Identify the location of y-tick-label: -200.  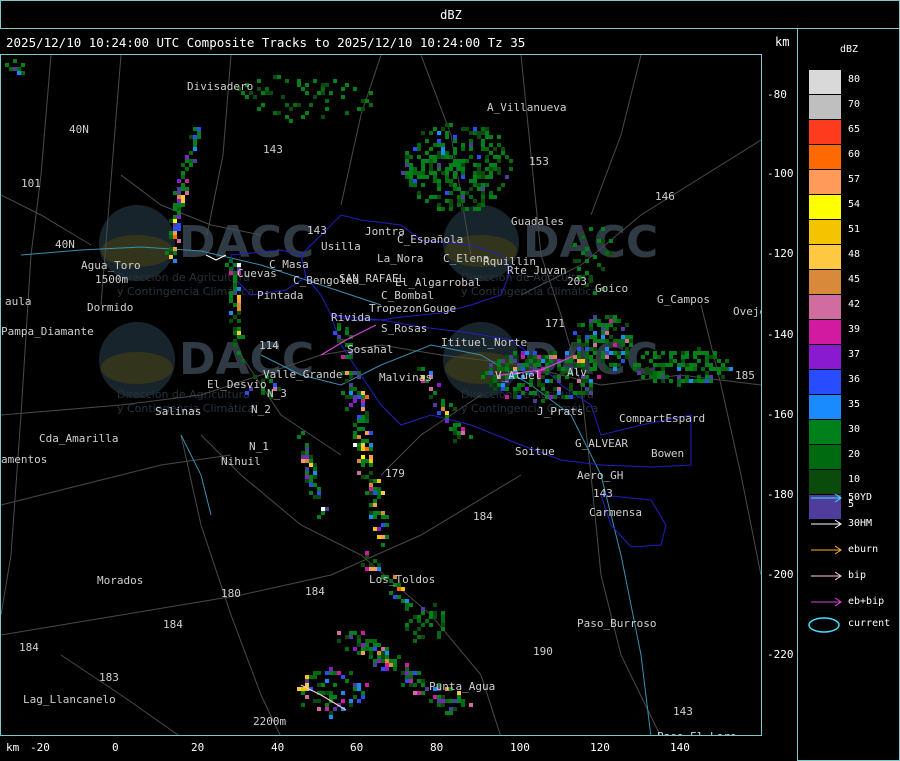
(780, 574).